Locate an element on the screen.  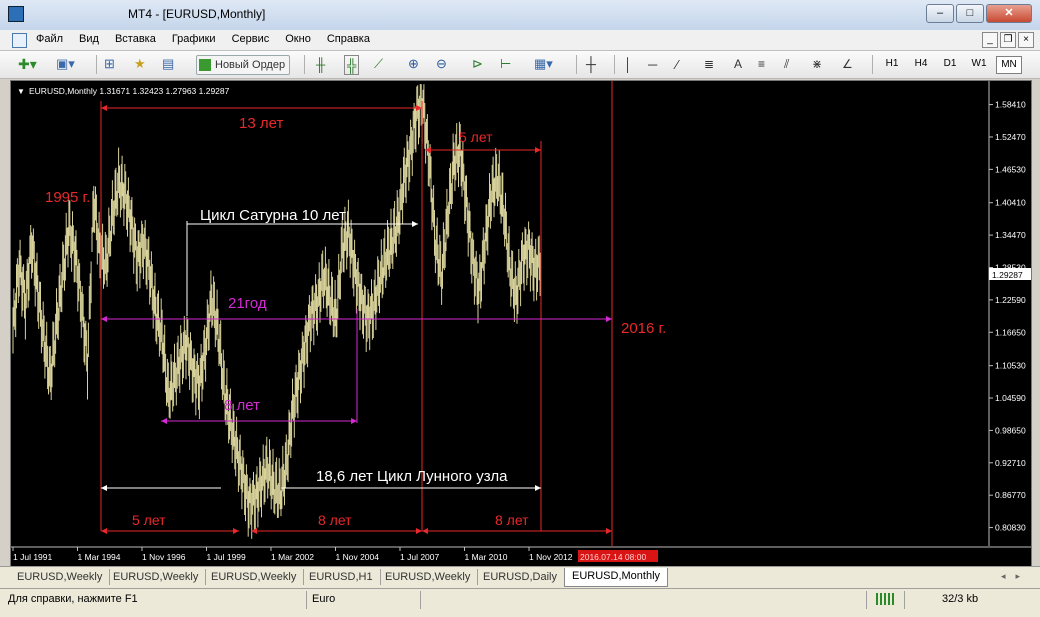
profiles-icon: ▣▾ is located at coordinates (65, 64).